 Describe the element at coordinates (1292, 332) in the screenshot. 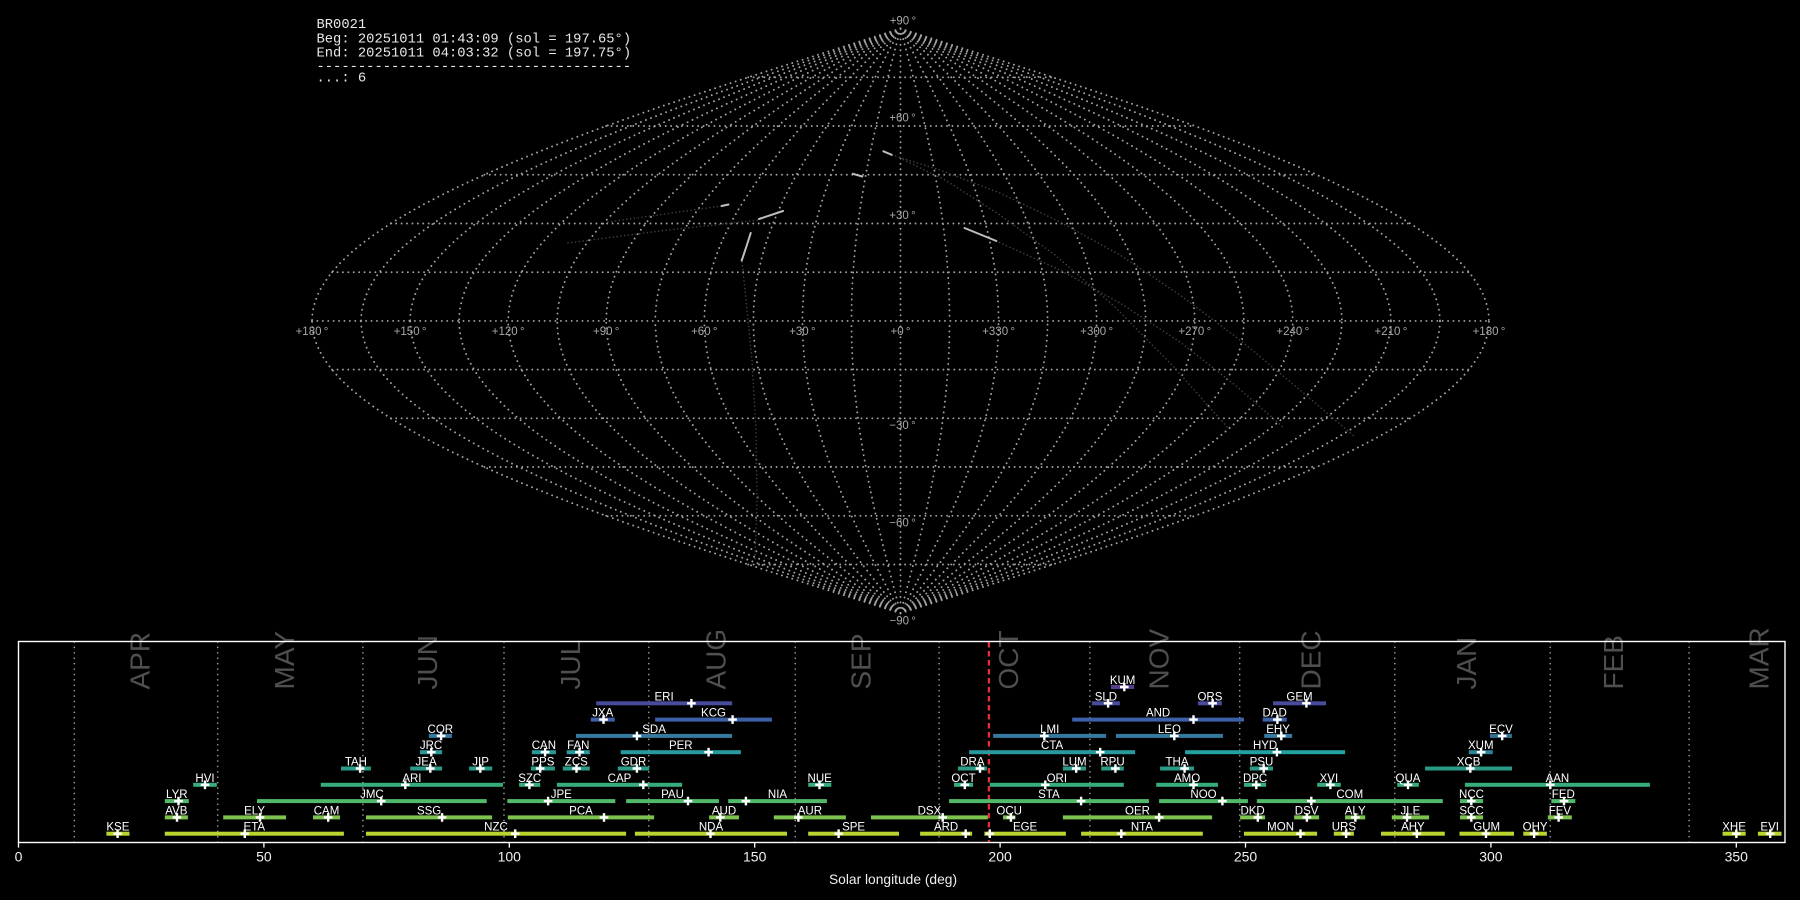

I see `svg-text: +240 °` at that location.